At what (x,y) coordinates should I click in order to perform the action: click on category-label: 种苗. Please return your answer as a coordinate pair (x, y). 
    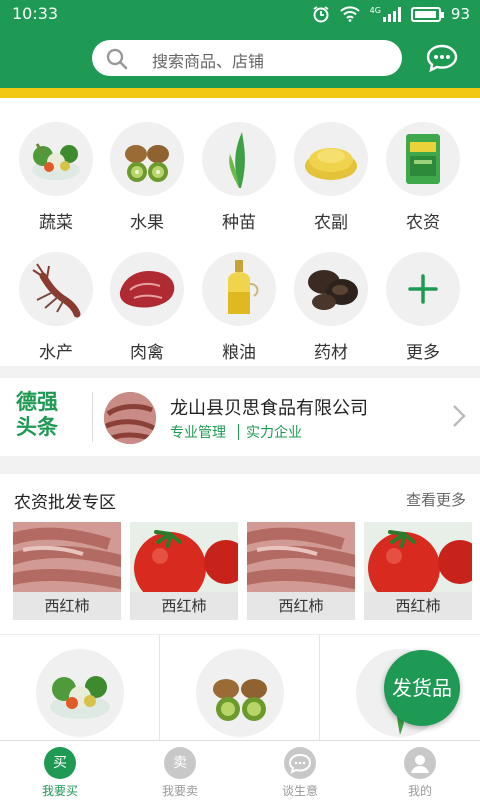
    Looking at the image, I should click on (239, 223).